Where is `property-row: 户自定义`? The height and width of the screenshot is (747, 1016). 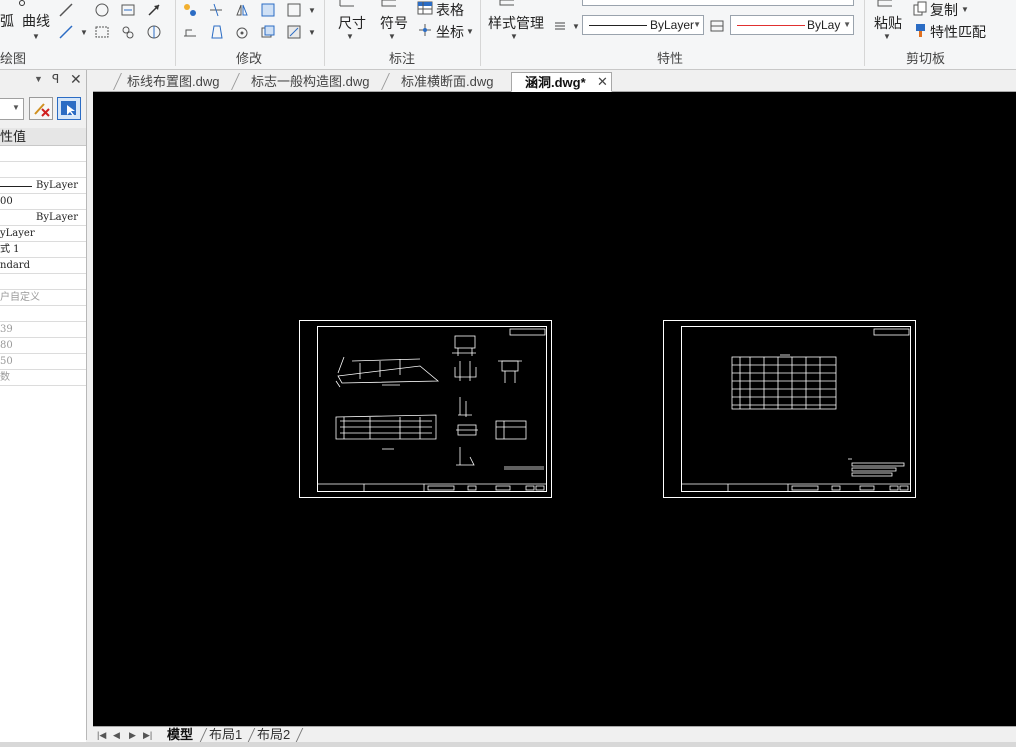 property-row: 户自定义 is located at coordinates (43, 298).